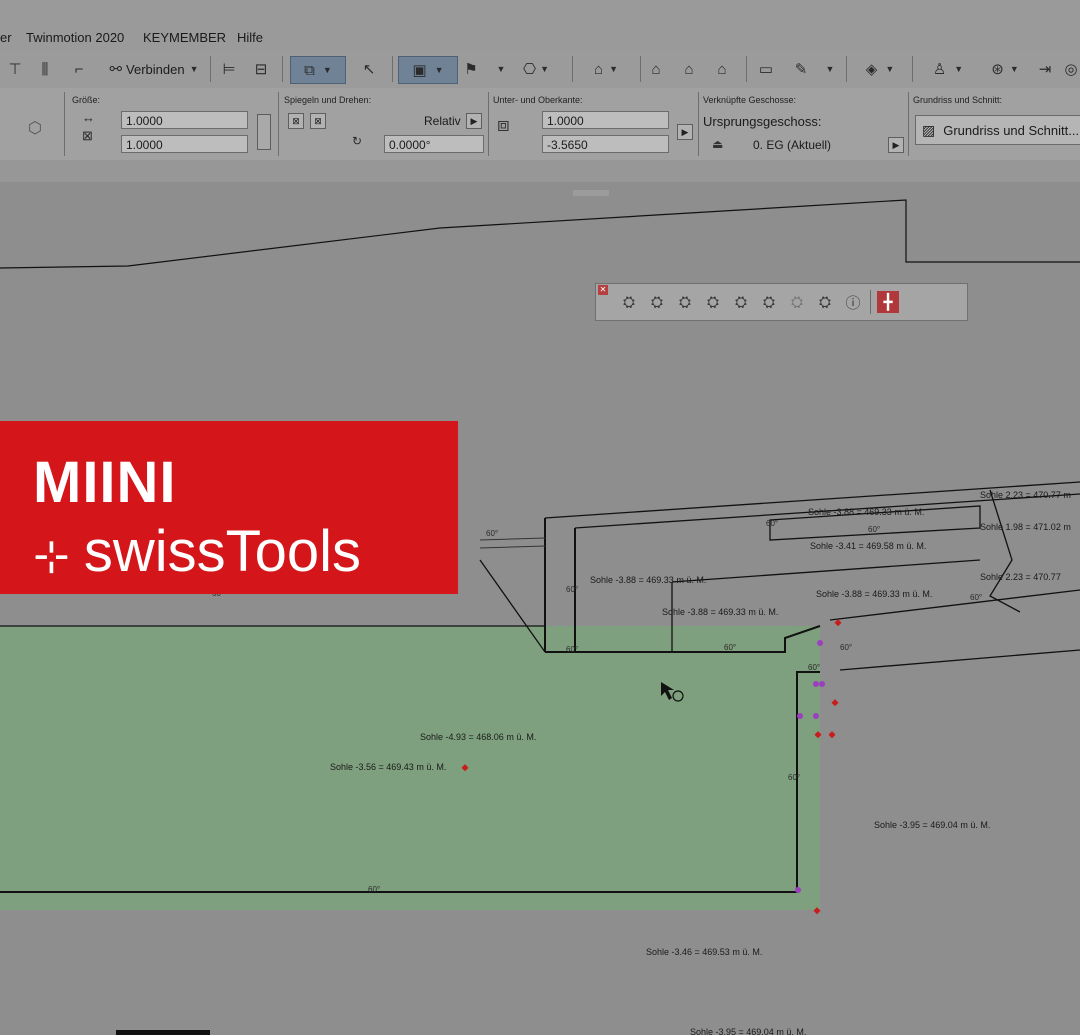 The height and width of the screenshot is (1035, 1080). What do you see at coordinates (471, 69) in the screenshot?
I see `flag-icon: ⚑` at bounding box center [471, 69].